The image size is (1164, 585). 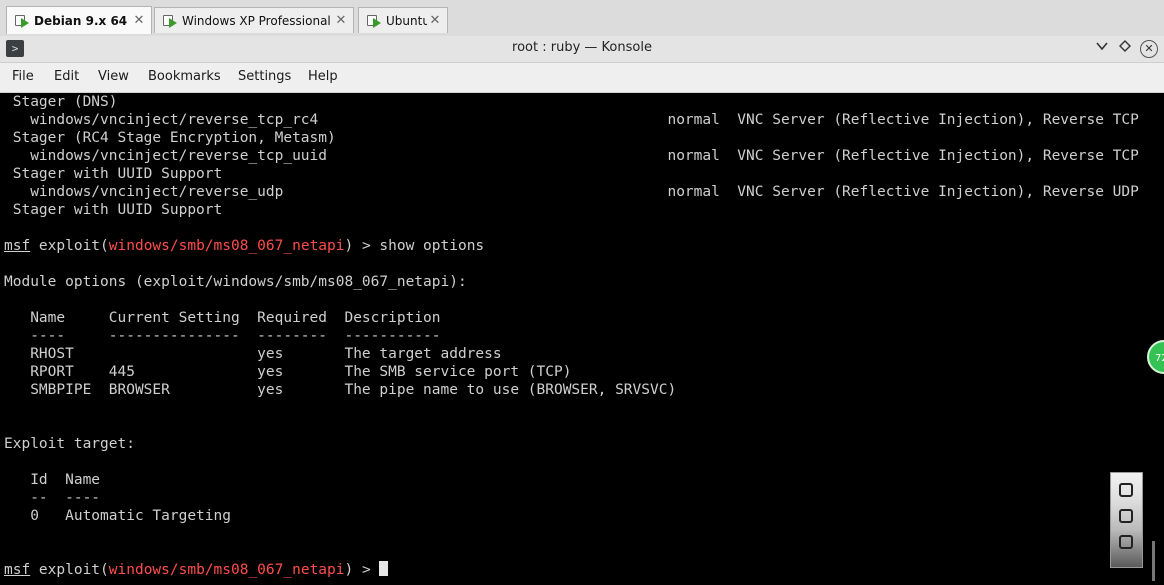 What do you see at coordinates (323, 76) in the screenshot?
I see `menu-help: Help` at bounding box center [323, 76].